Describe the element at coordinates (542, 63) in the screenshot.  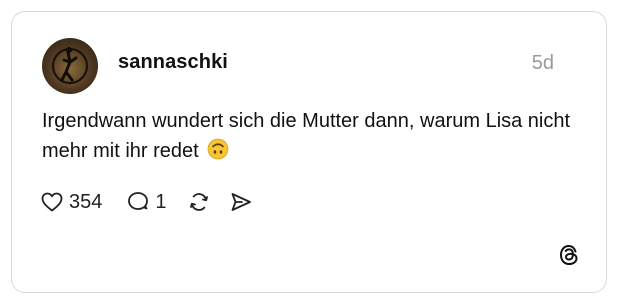
I see `post-timestamp: 5d` at that location.